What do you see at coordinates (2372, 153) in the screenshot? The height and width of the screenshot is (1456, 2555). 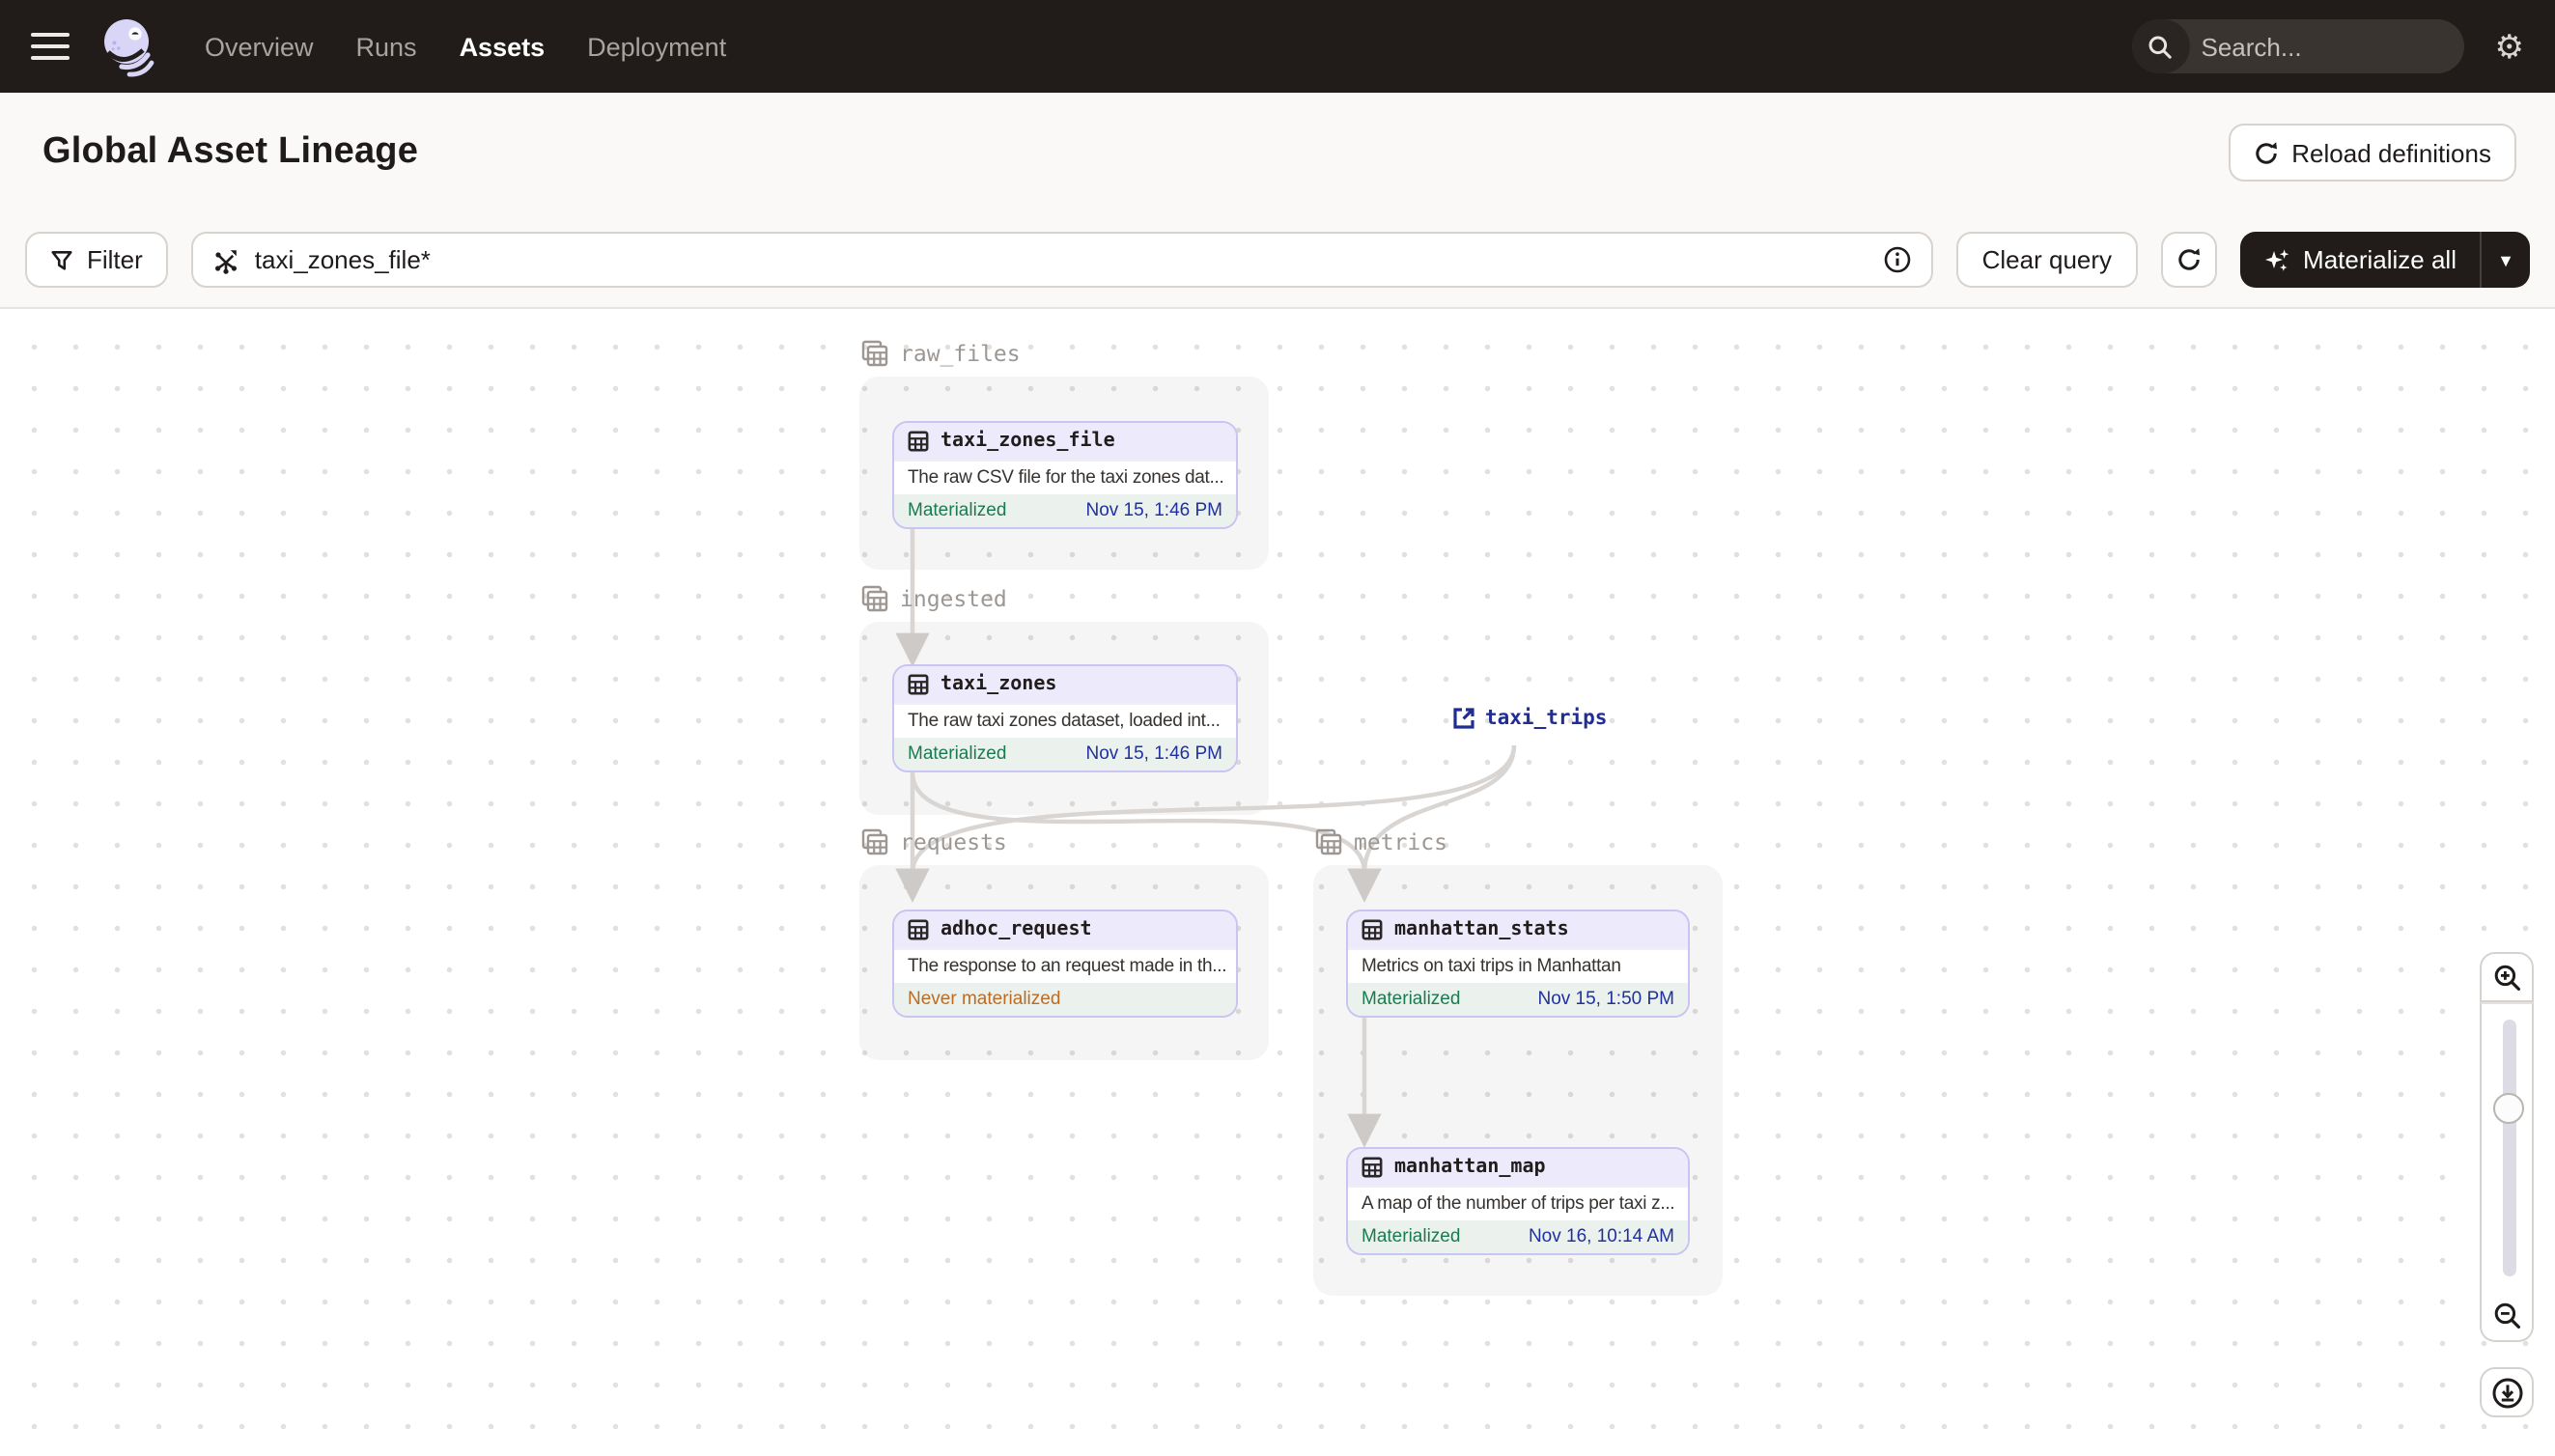 I see `reload-definitions-button: Reload definitions` at bounding box center [2372, 153].